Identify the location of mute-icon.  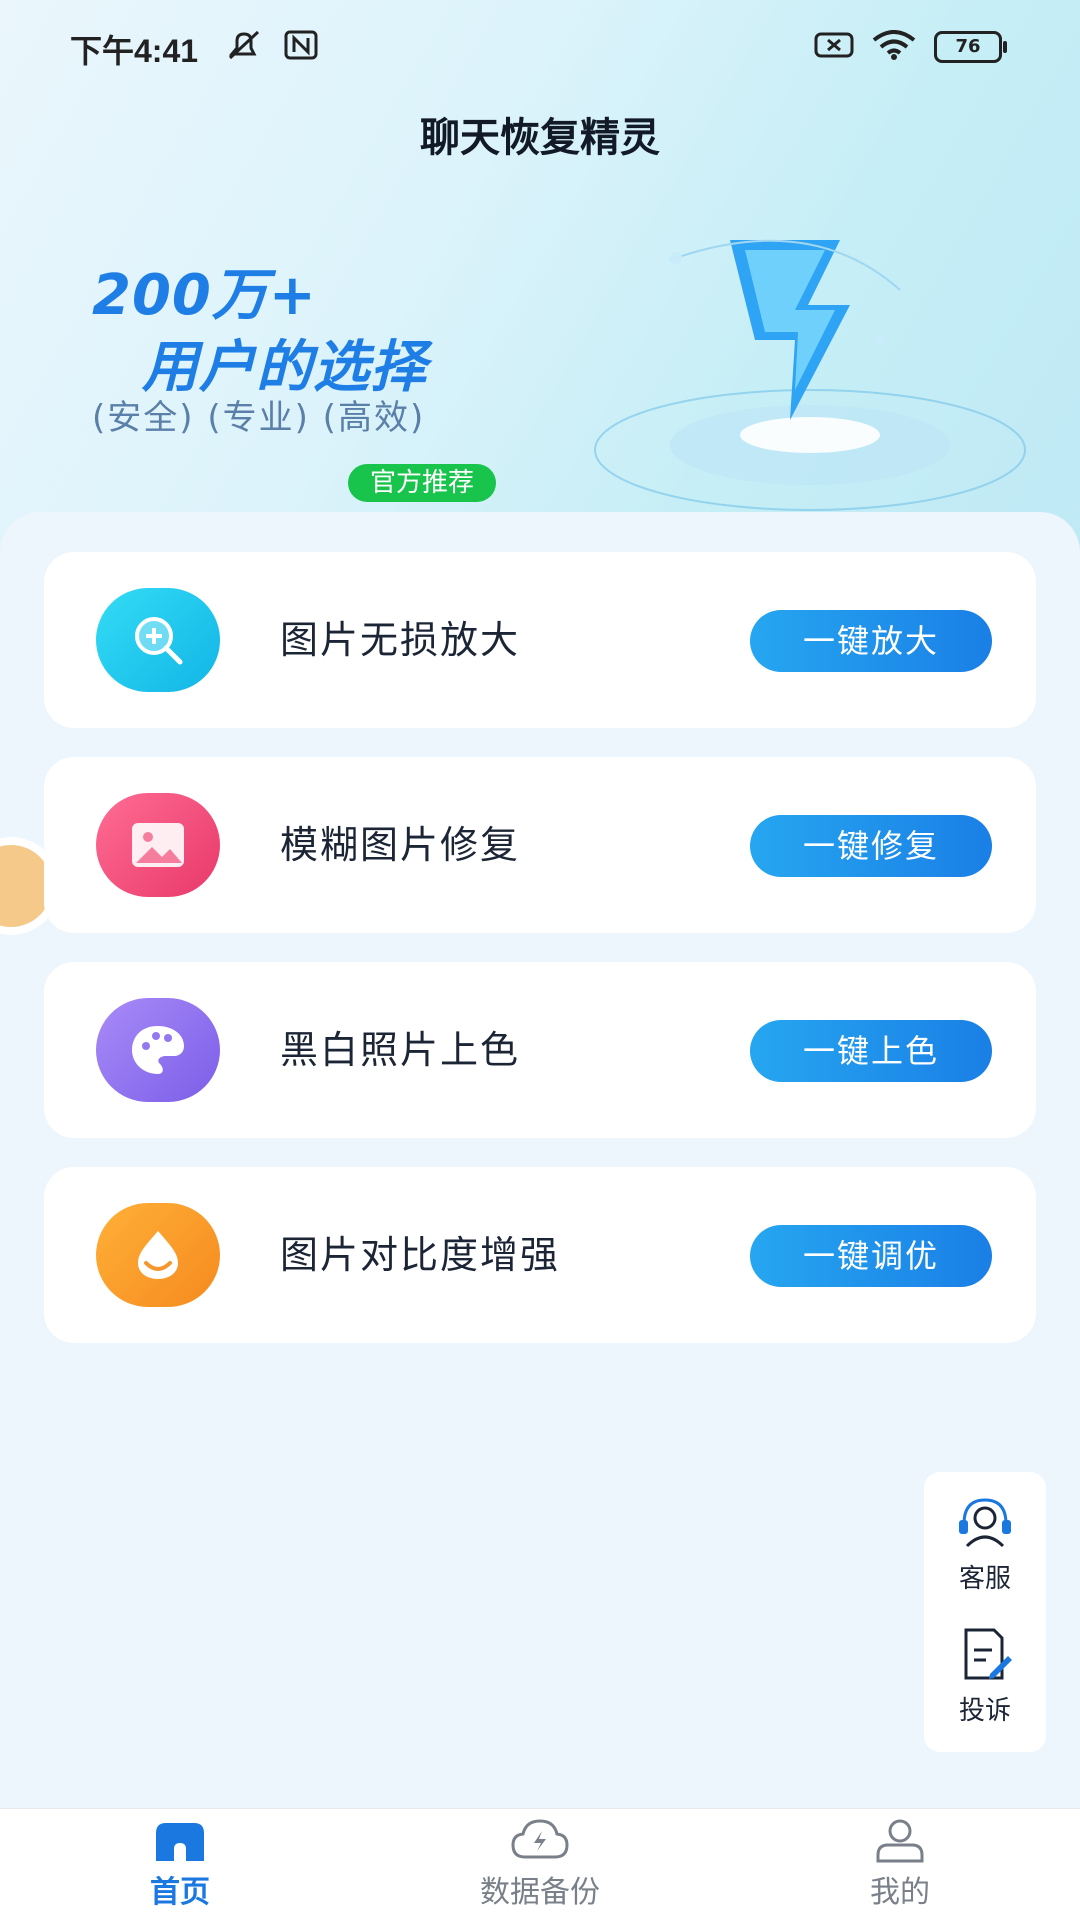
(244, 47).